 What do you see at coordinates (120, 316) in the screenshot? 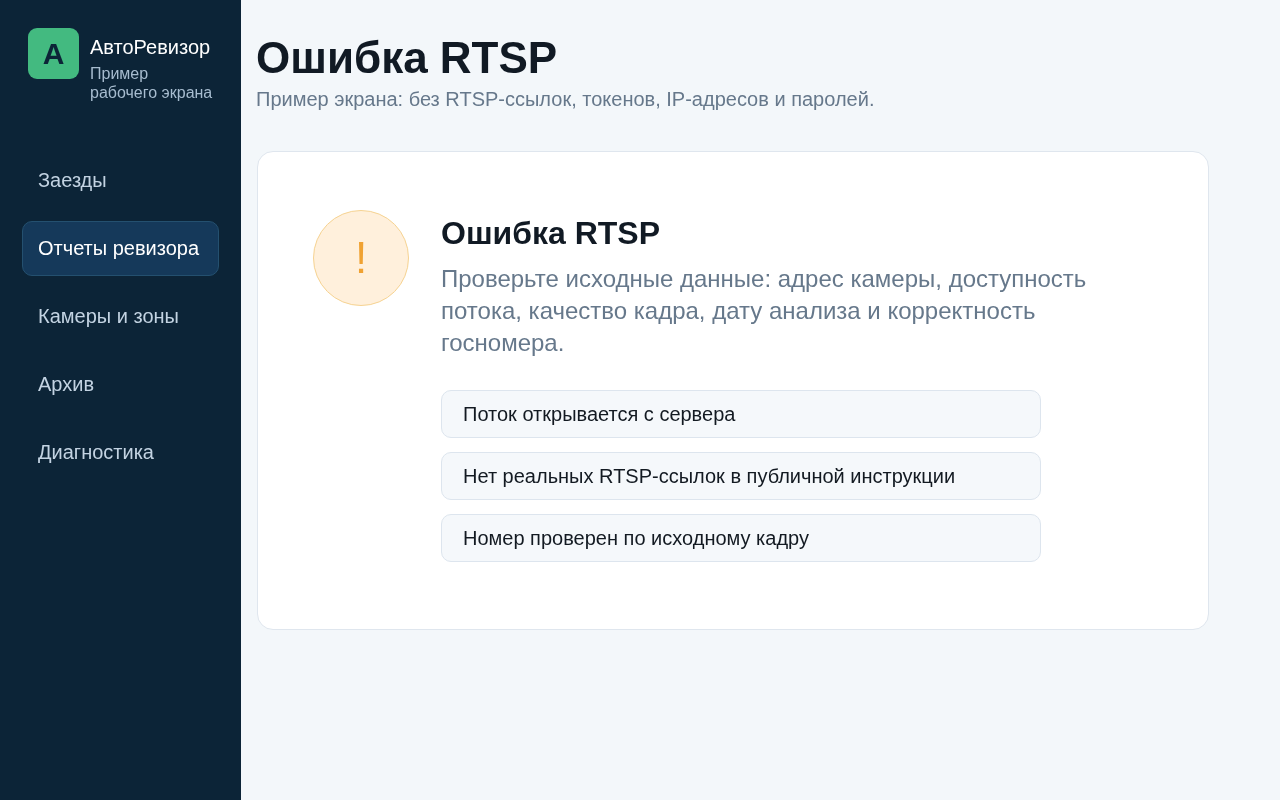
I see `sidebar-nav-item: Камеры и зоны` at bounding box center [120, 316].